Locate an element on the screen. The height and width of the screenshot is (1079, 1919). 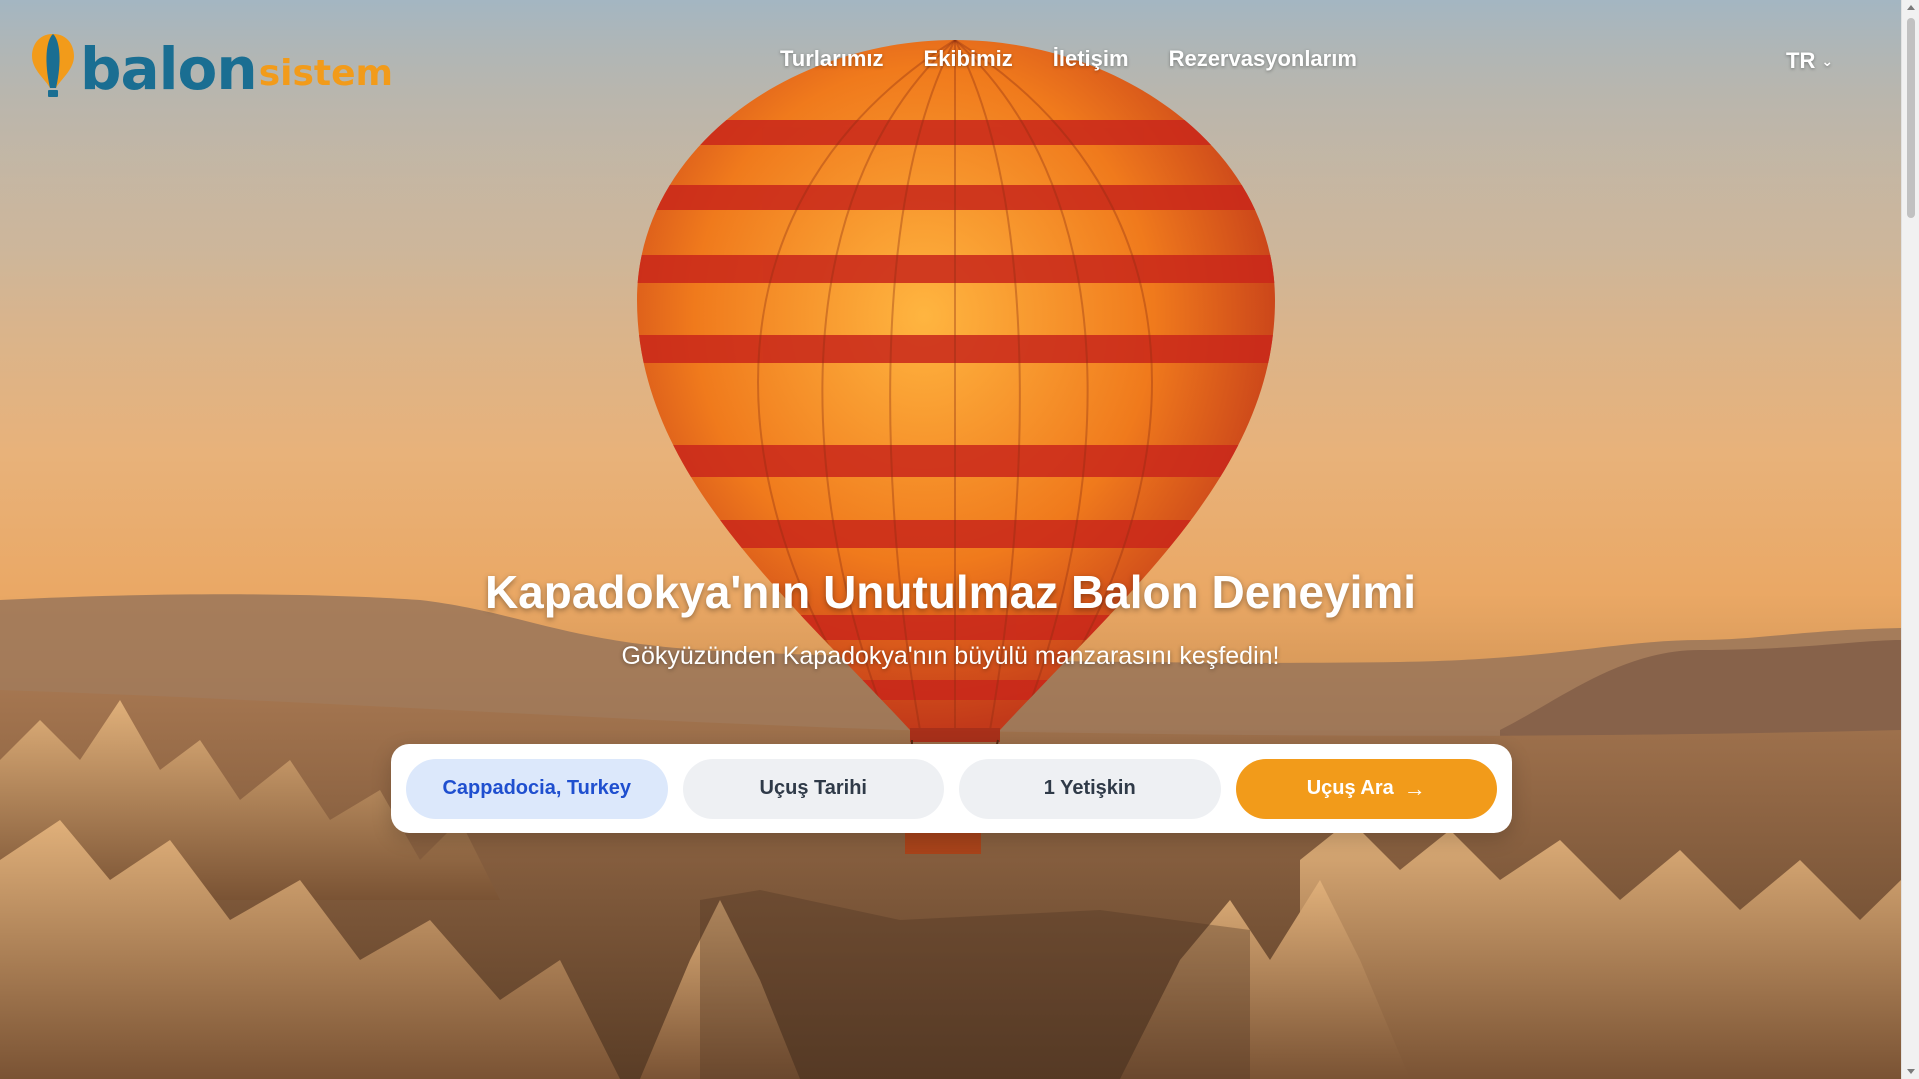
balloon-logo-icon is located at coordinates (53, 65).